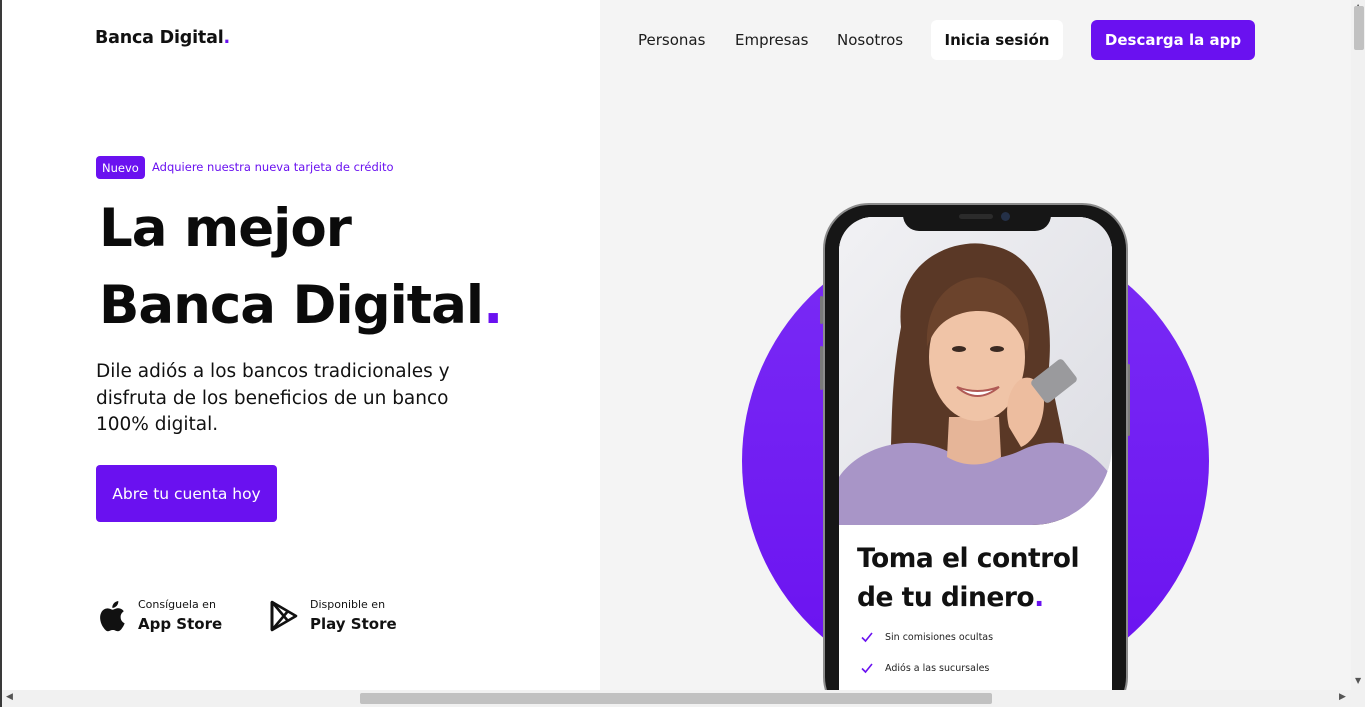  Describe the element at coordinates (301, 305) in the screenshot. I see `headline-line-2: Banca Digital.` at that location.